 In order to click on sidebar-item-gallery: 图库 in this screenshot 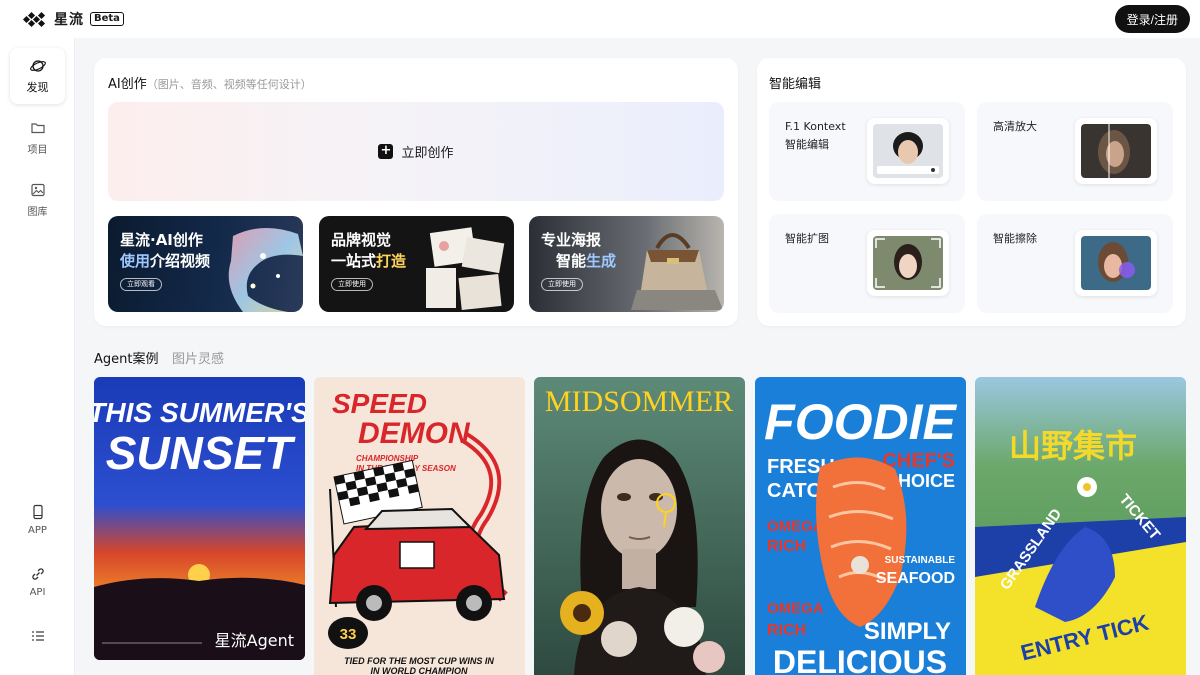, I will do `click(37, 200)`.